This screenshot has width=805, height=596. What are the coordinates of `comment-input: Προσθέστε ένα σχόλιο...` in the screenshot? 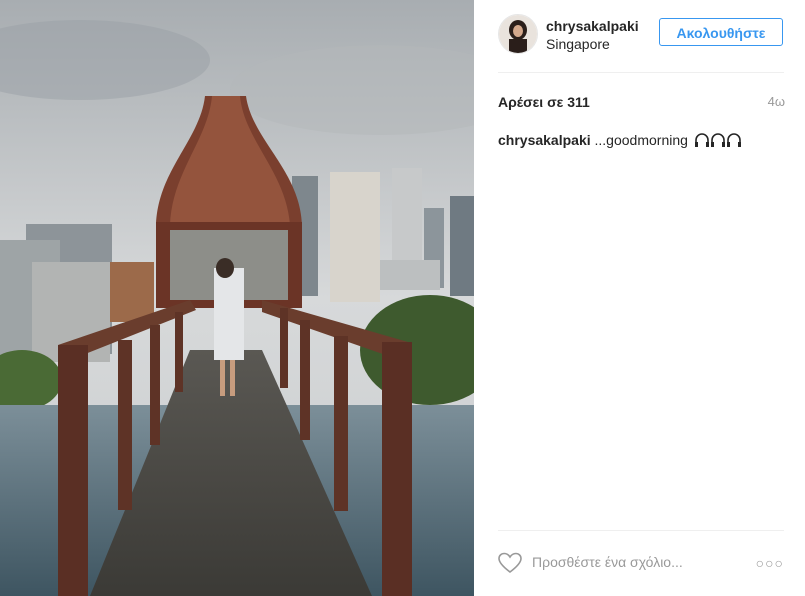 It's located at (607, 562).